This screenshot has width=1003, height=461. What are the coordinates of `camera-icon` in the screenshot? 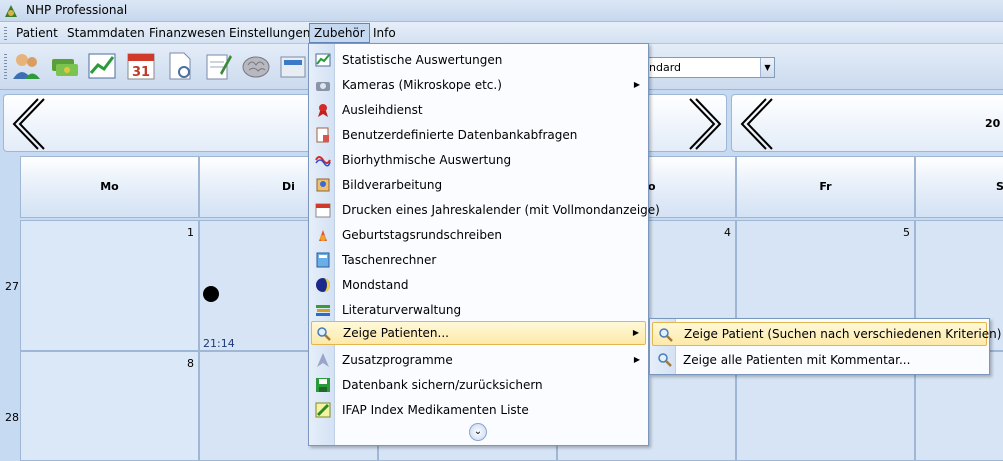 It's located at (323, 86).